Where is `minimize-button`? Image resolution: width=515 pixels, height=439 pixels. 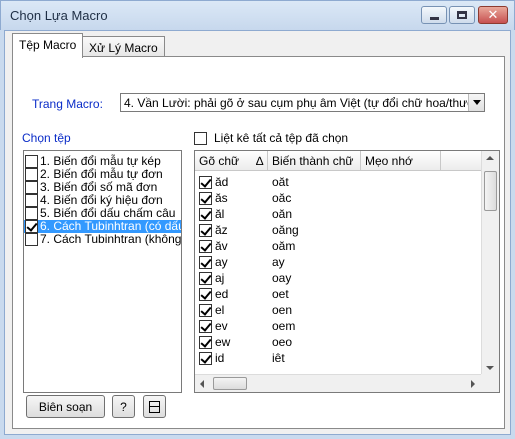 minimize-button is located at coordinates (434, 15).